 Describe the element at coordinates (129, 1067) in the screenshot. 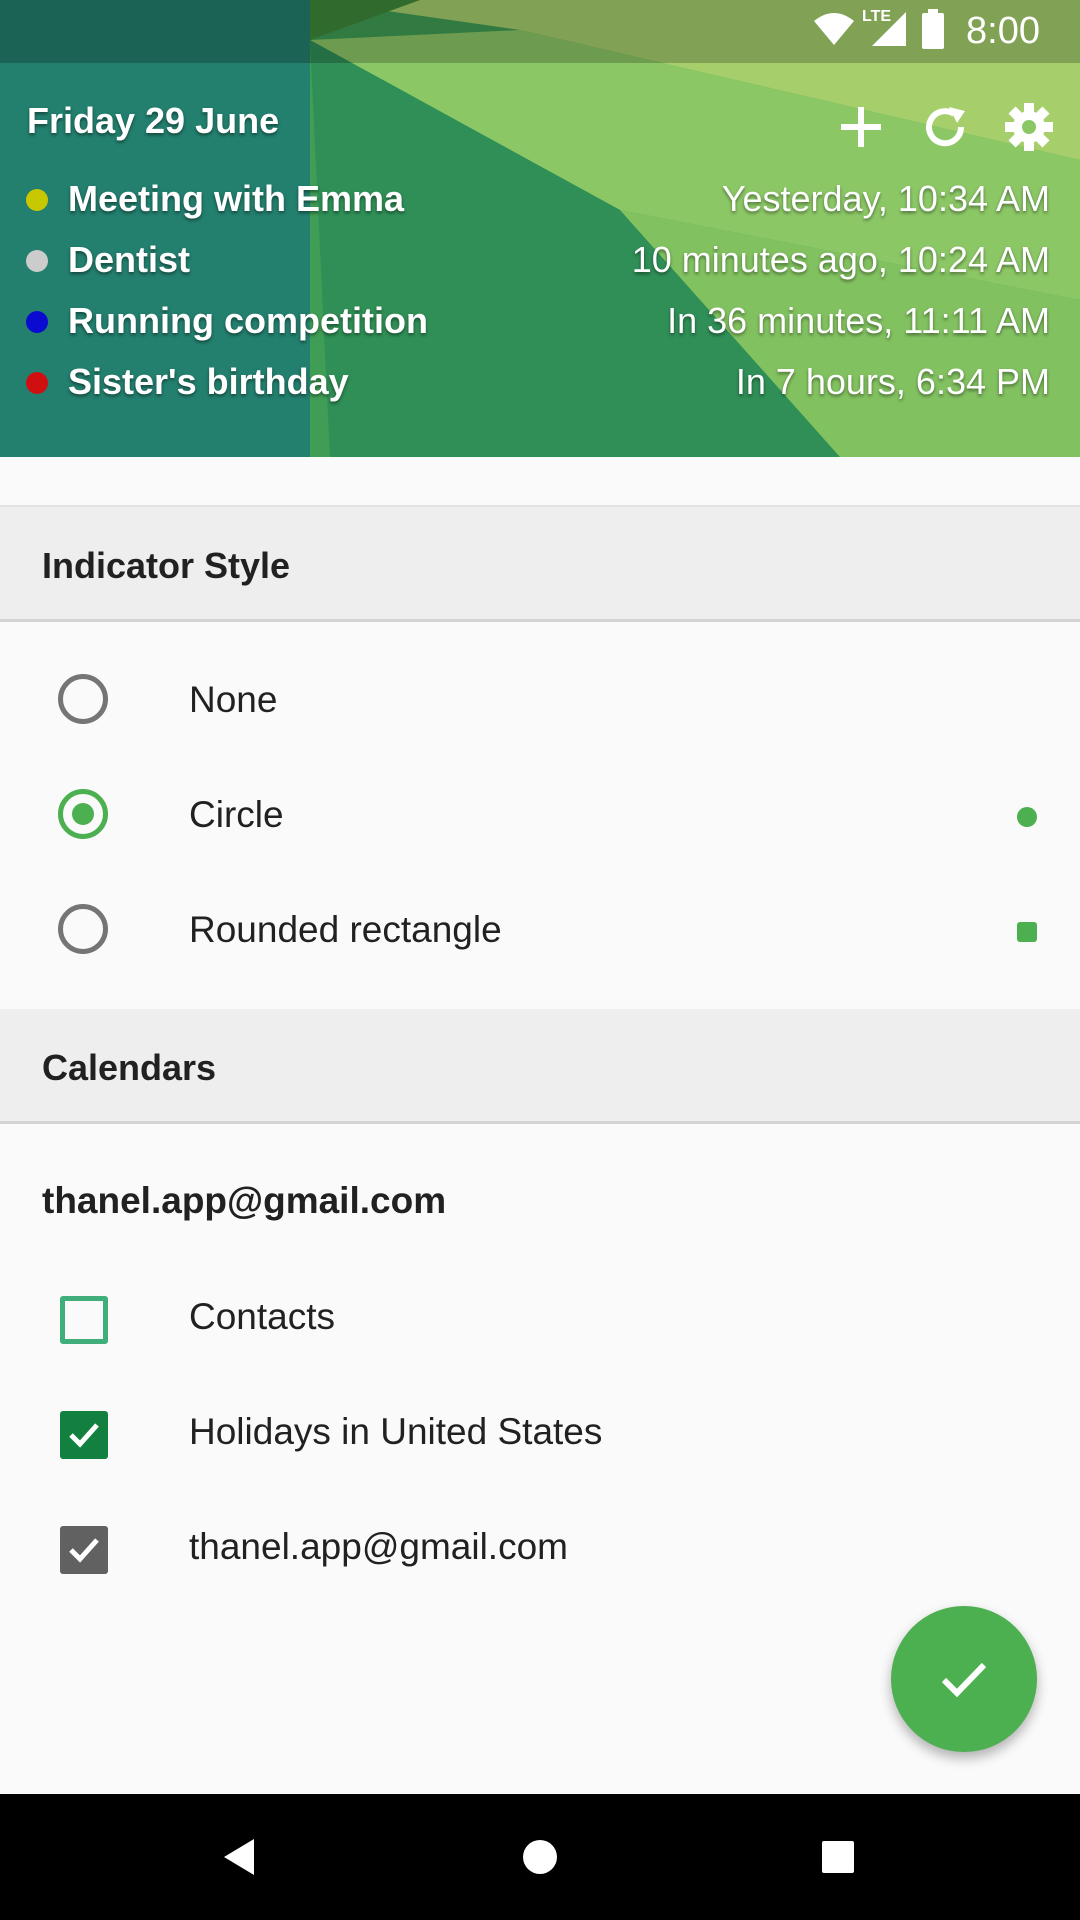

I see `section-title: Calendars` at that location.